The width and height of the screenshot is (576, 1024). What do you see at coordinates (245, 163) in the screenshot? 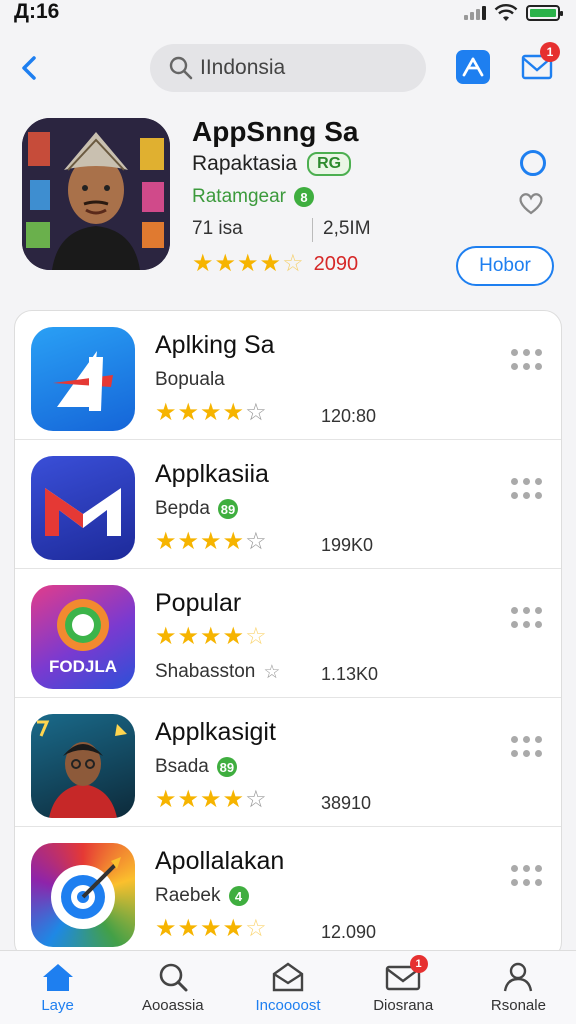
I see `featured-app-subtitle: Rapaktasia` at bounding box center [245, 163].